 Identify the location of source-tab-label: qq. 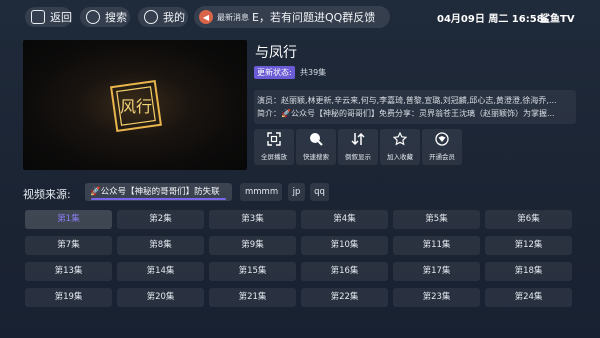
(319, 192).